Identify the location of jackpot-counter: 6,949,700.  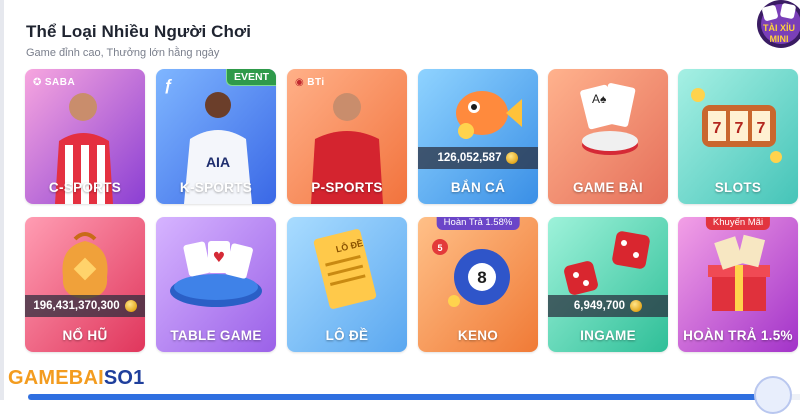
(608, 306).